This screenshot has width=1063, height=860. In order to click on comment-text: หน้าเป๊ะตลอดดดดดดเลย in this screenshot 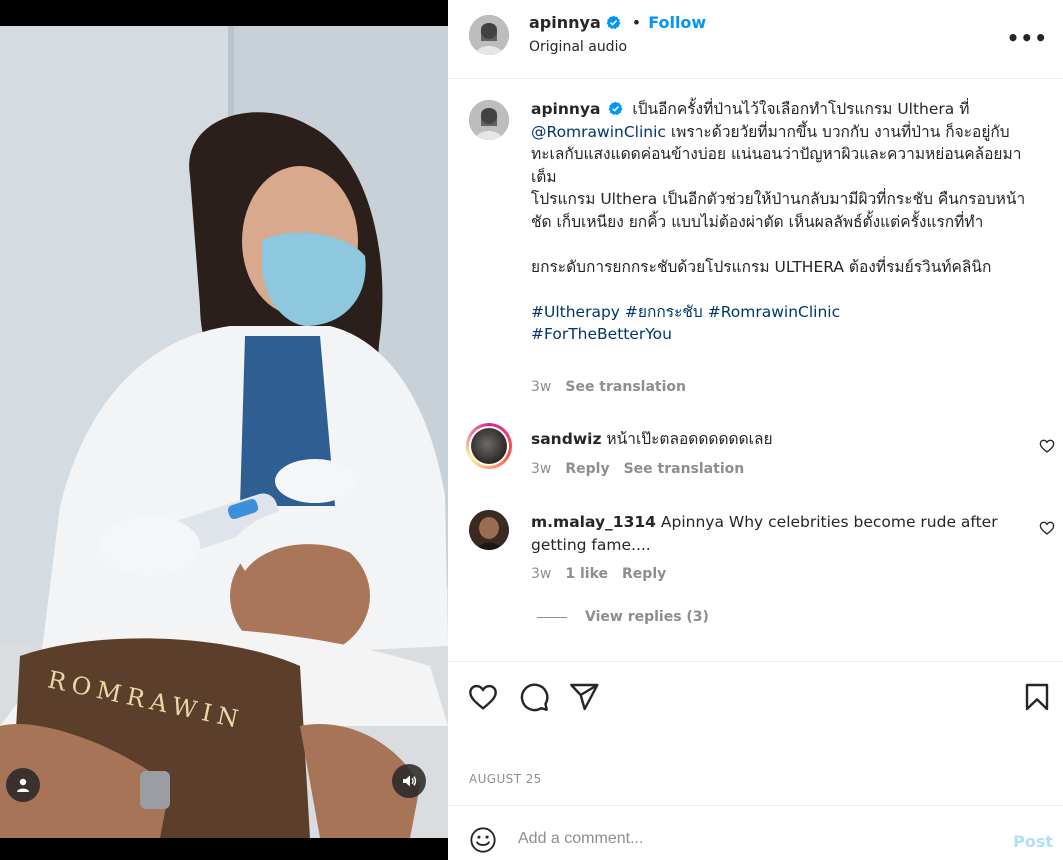, I will do `click(689, 439)`.